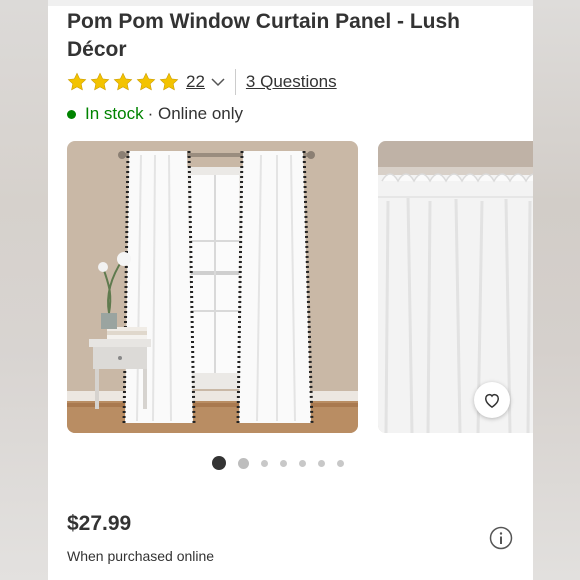 Image resolution: width=580 pixels, height=580 pixels. What do you see at coordinates (218, 82) in the screenshot?
I see `chevron-down-icon` at bounding box center [218, 82].